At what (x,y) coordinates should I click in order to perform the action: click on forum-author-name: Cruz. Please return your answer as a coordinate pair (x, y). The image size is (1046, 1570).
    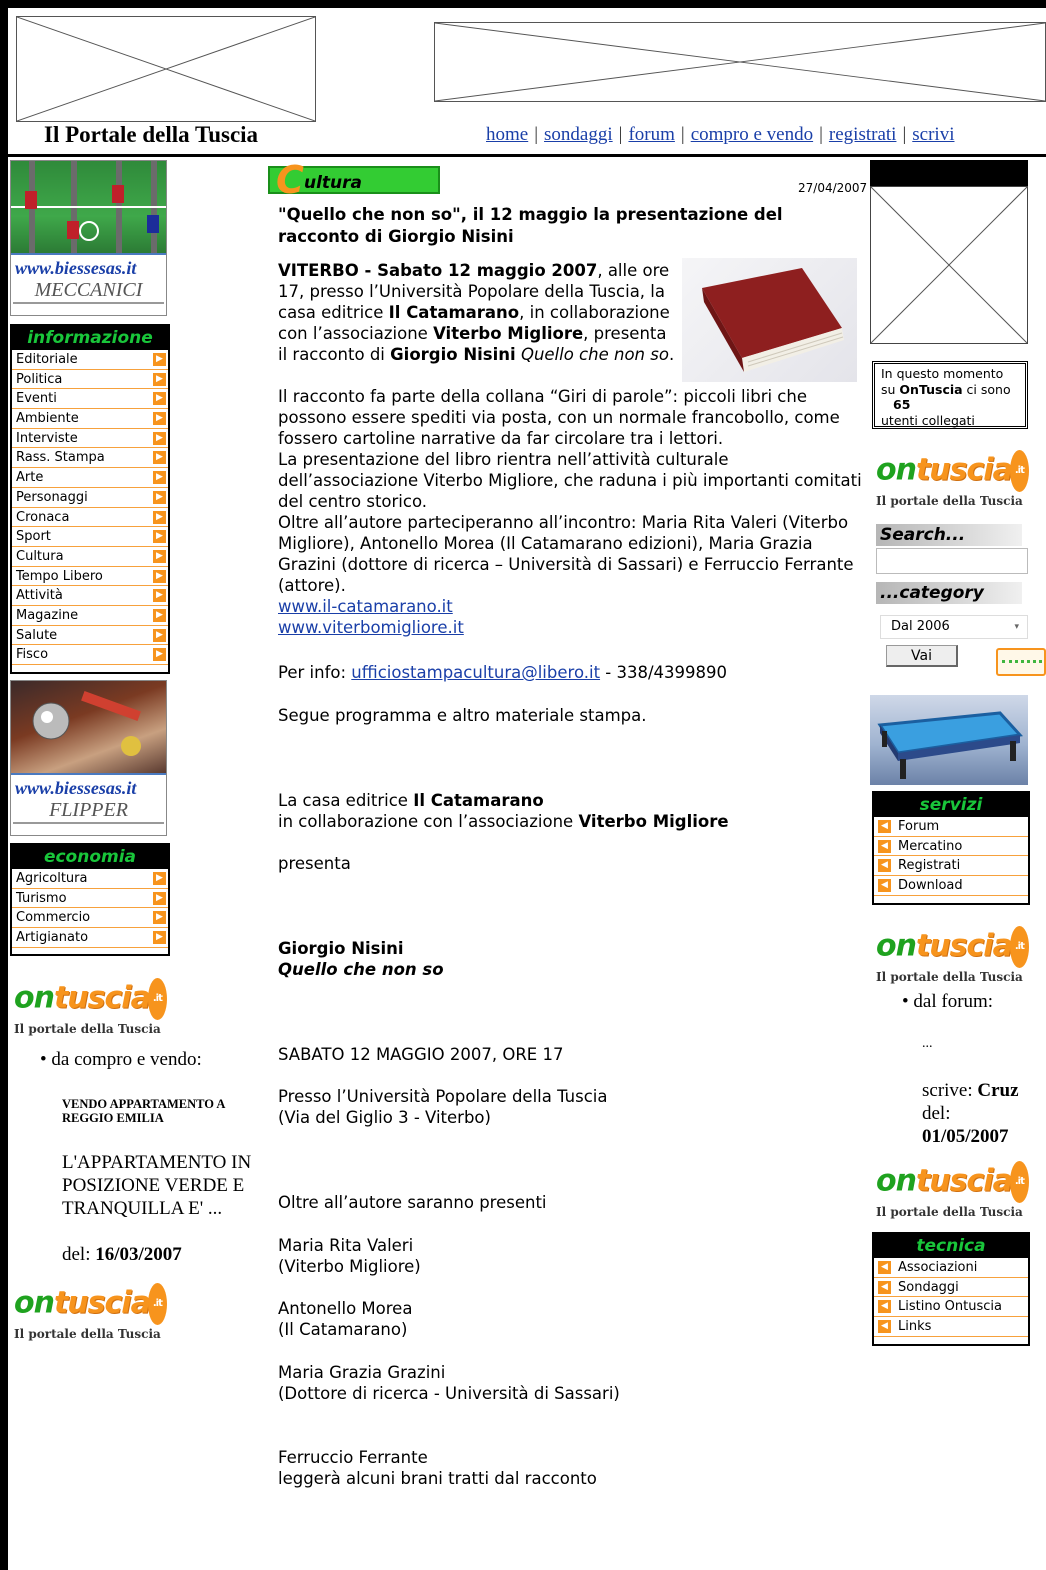
    Looking at the image, I should click on (998, 1090).